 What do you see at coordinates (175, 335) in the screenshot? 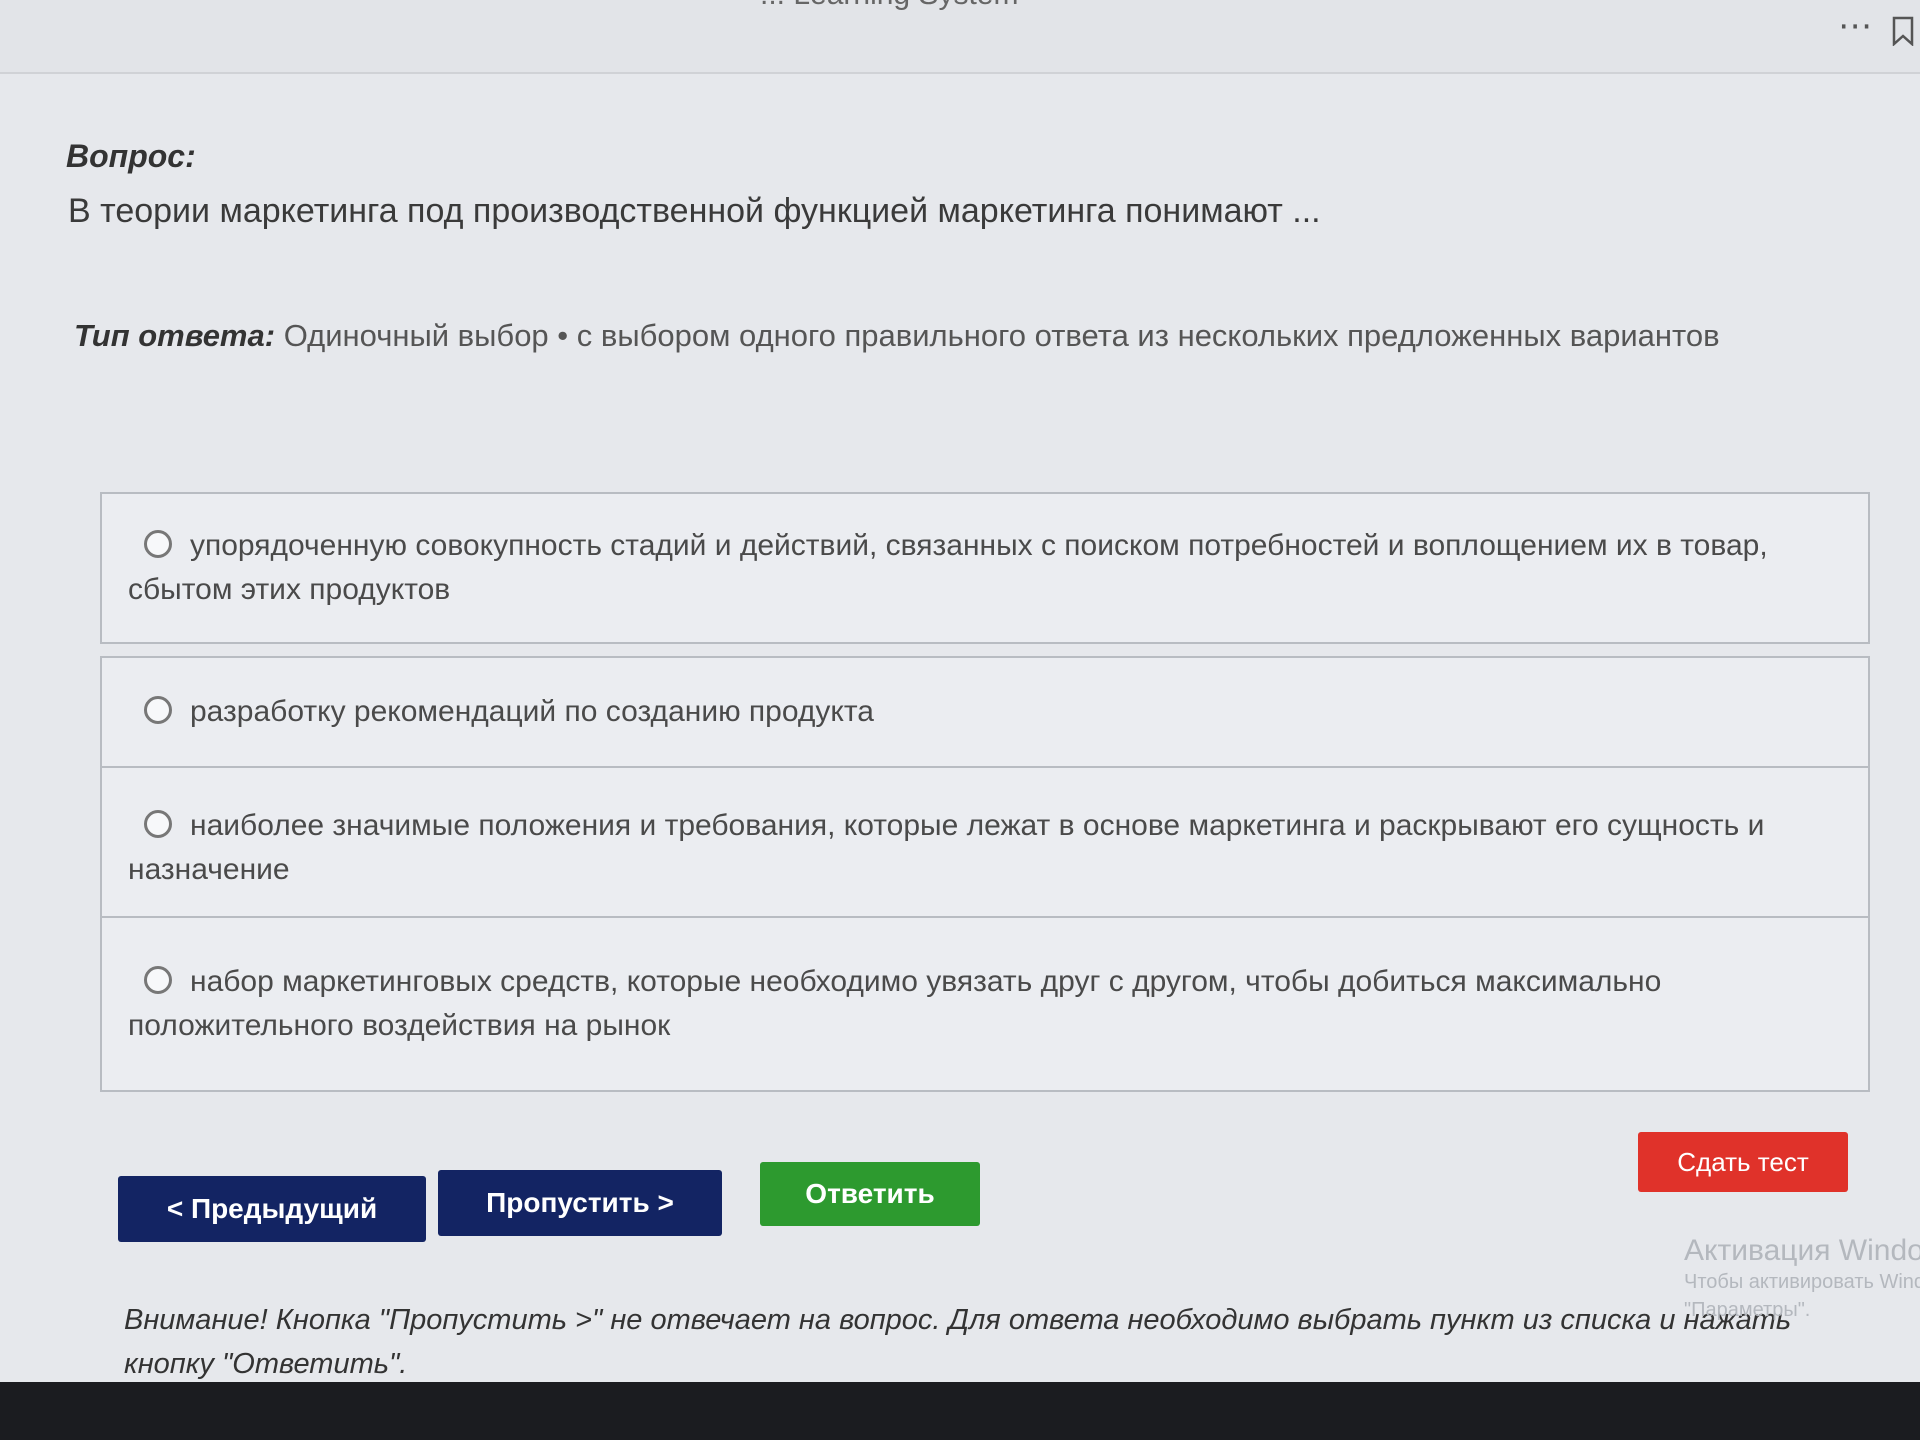
I see `answer-type-label: Тип ответа:` at bounding box center [175, 335].